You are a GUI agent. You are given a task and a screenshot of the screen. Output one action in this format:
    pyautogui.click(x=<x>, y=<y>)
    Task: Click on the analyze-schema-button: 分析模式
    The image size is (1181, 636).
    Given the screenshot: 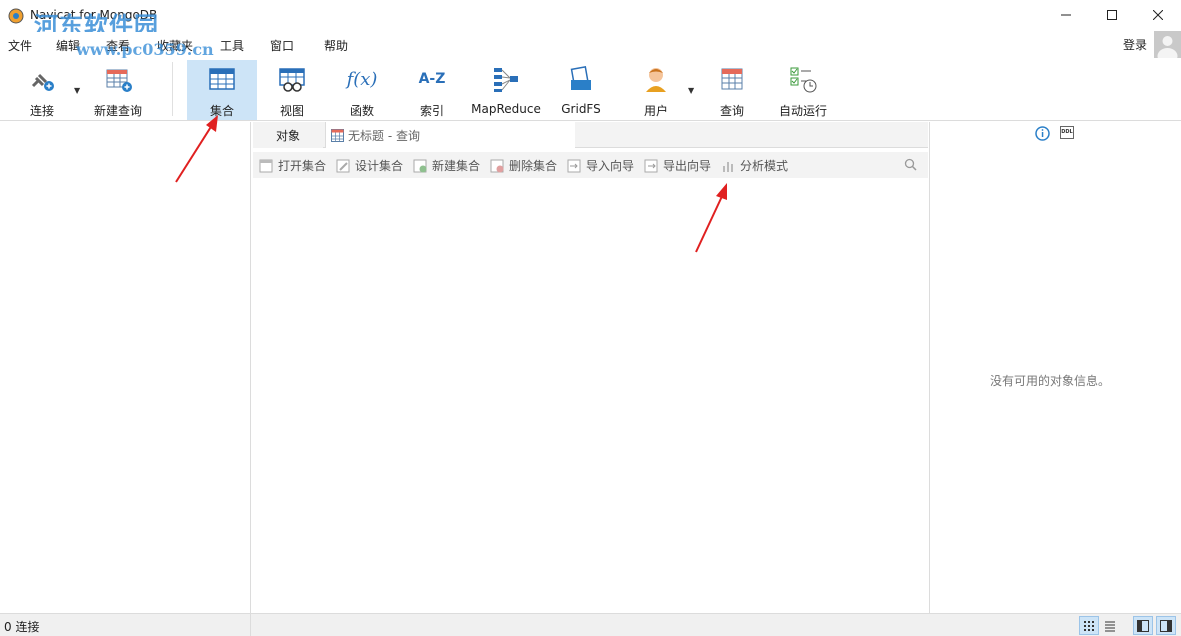 What is the action you would take?
    pyautogui.click(x=754, y=165)
    